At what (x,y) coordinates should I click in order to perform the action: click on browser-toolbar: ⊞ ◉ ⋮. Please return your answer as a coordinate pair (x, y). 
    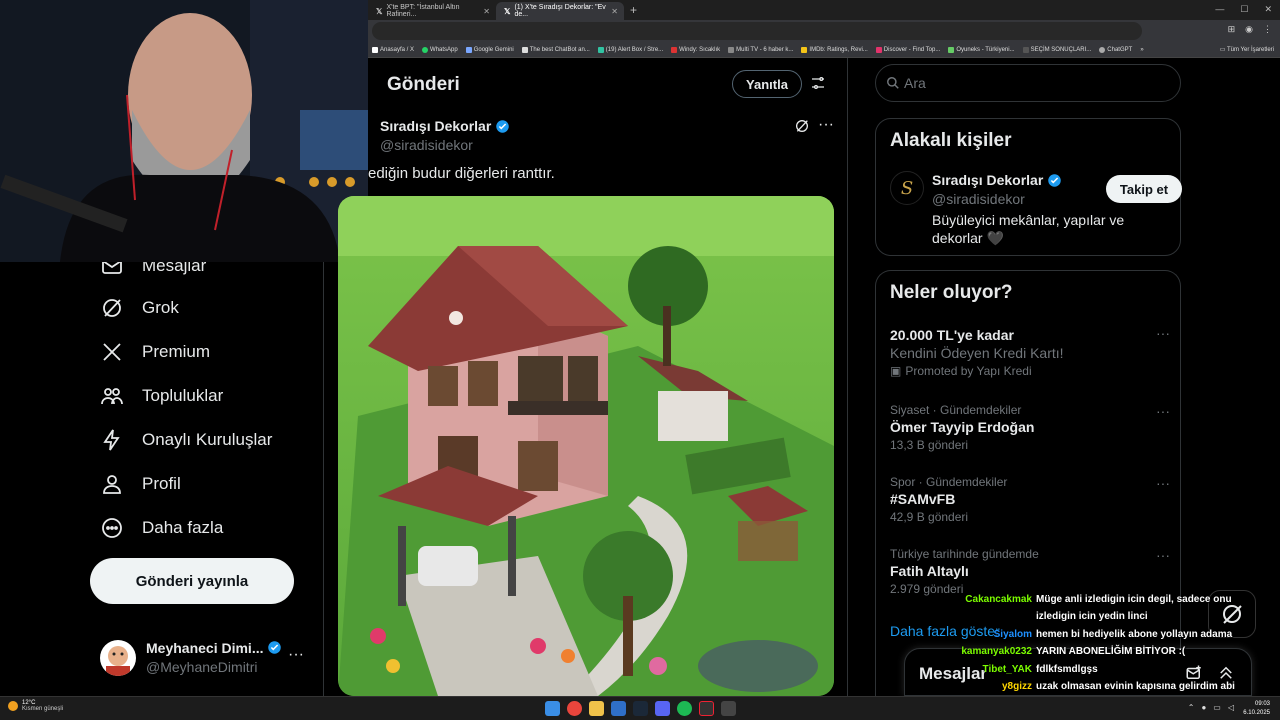
    Looking at the image, I should click on (824, 31).